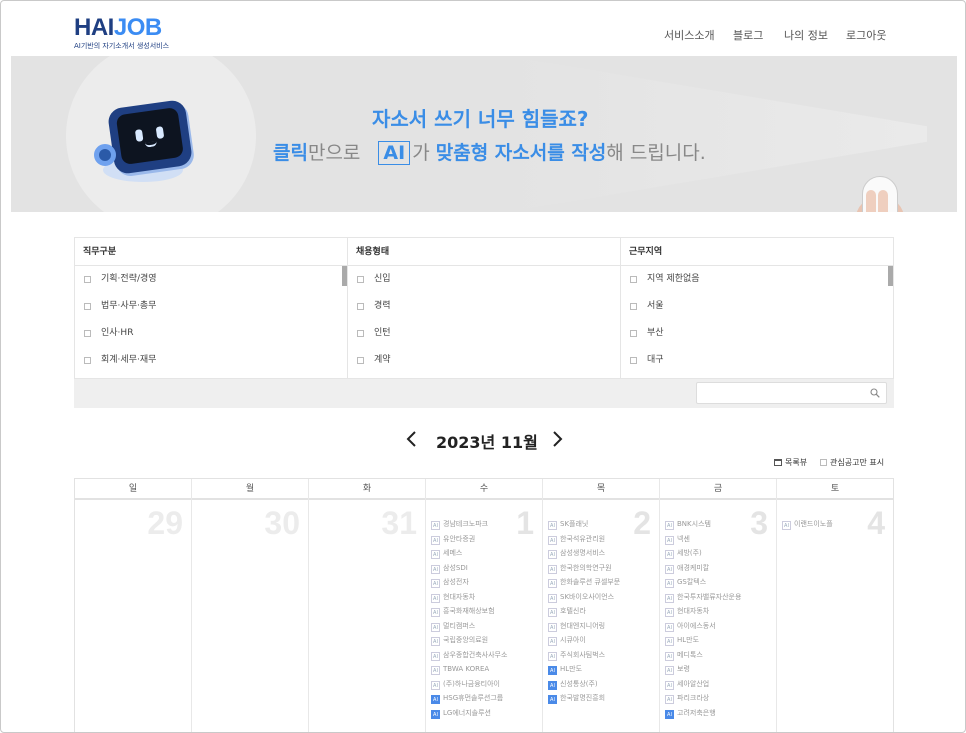 The width and height of the screenshot is (966, 733). What do you see at coordinates (866, 35) in the screenshot?
I see `nav-logout: 로그아웃` at bounding box center [866, 35].